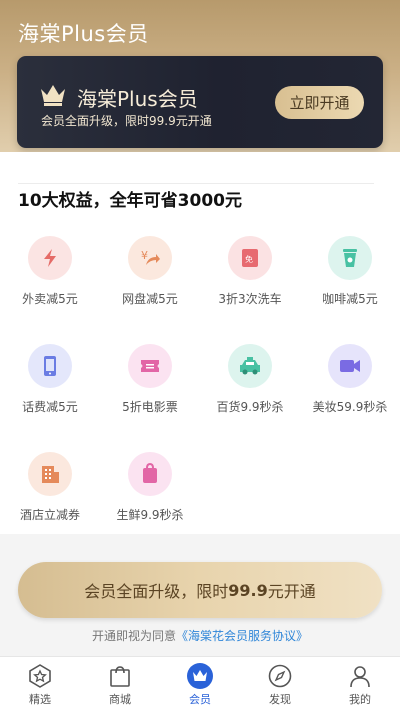 The image size is (400, 711). I want to click on tab-mall: 商城, so click(120, 684).